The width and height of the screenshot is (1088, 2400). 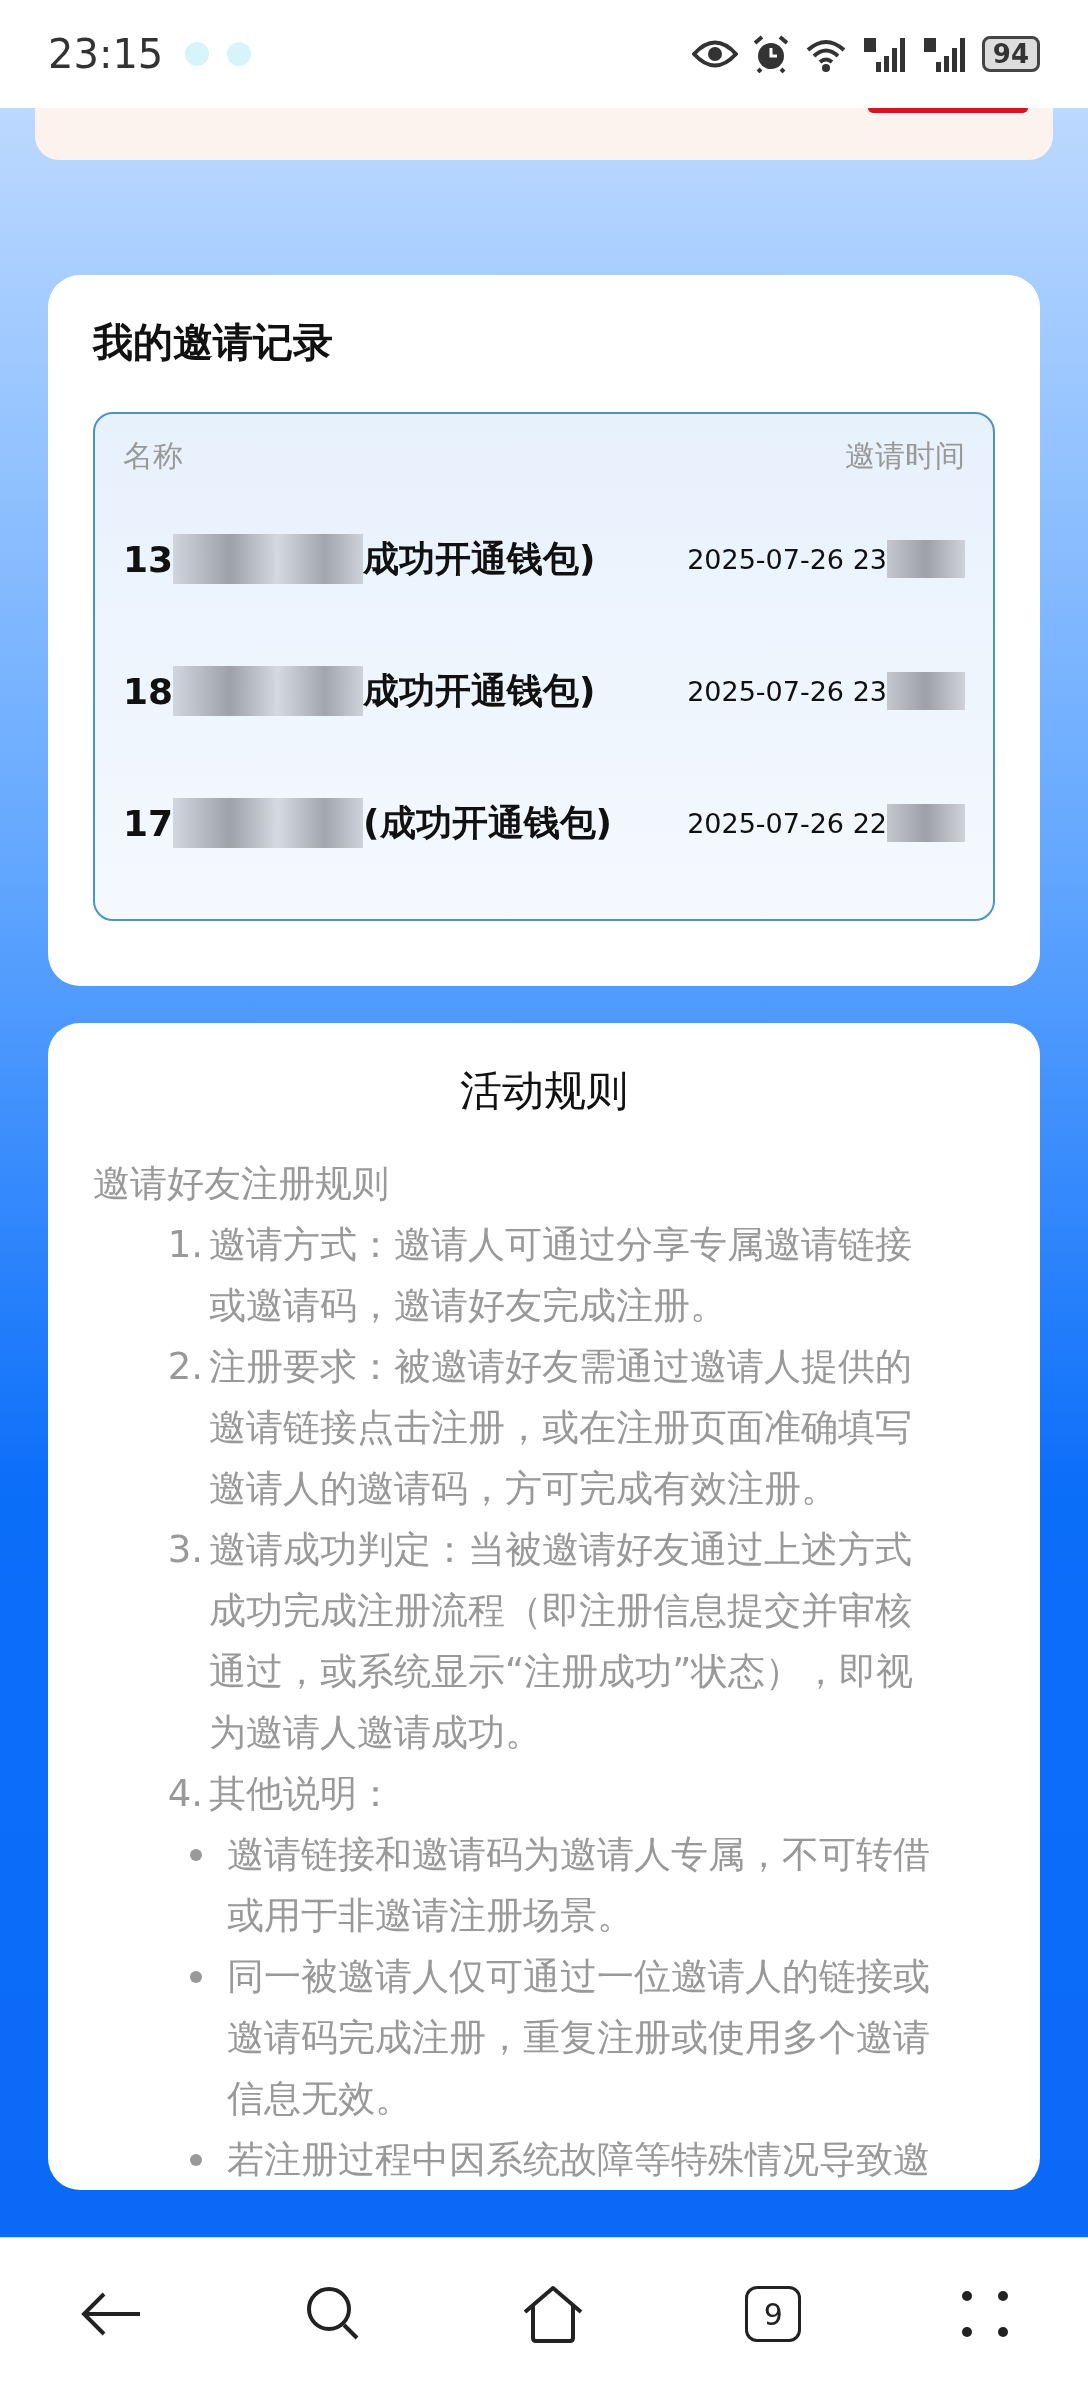 I want to click on section-title: 活动规则, so click(x=544, y=1091).